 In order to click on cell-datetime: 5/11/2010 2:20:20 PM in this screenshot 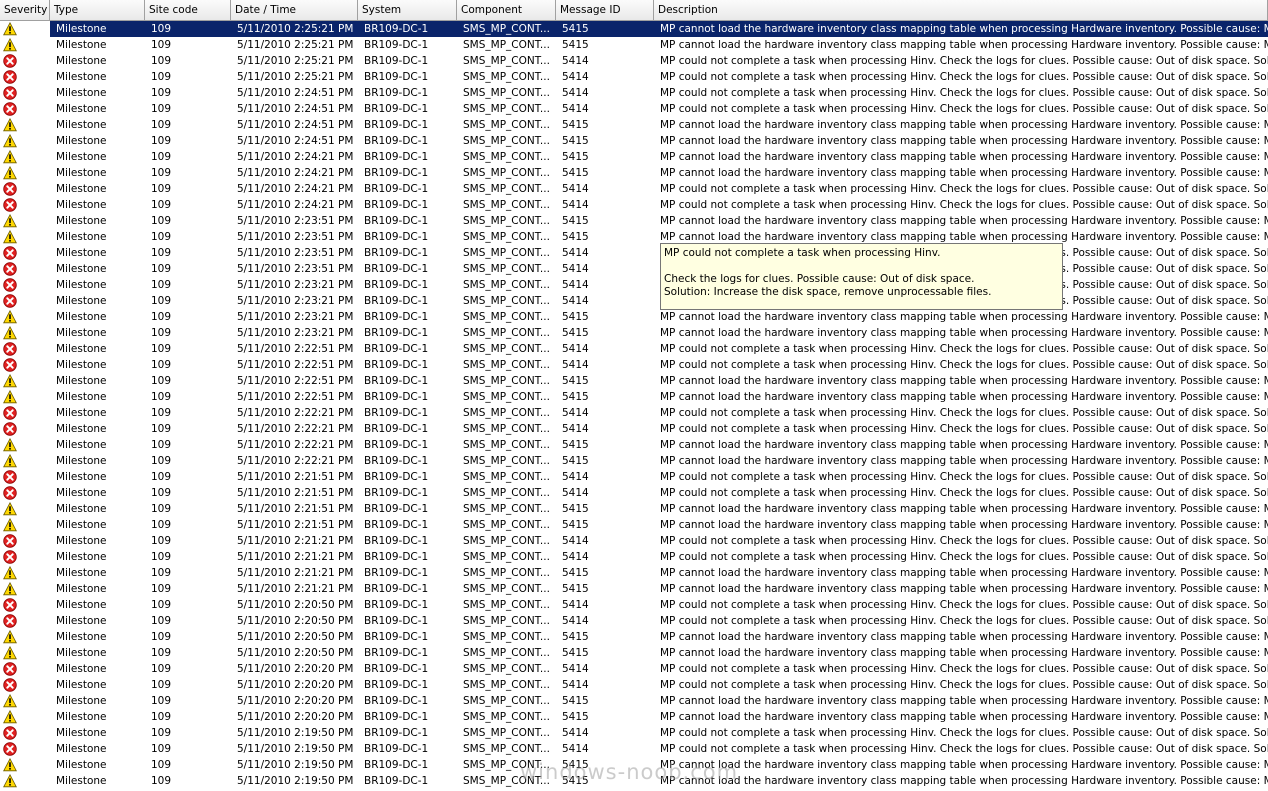, I will do `click(295, 701)`.